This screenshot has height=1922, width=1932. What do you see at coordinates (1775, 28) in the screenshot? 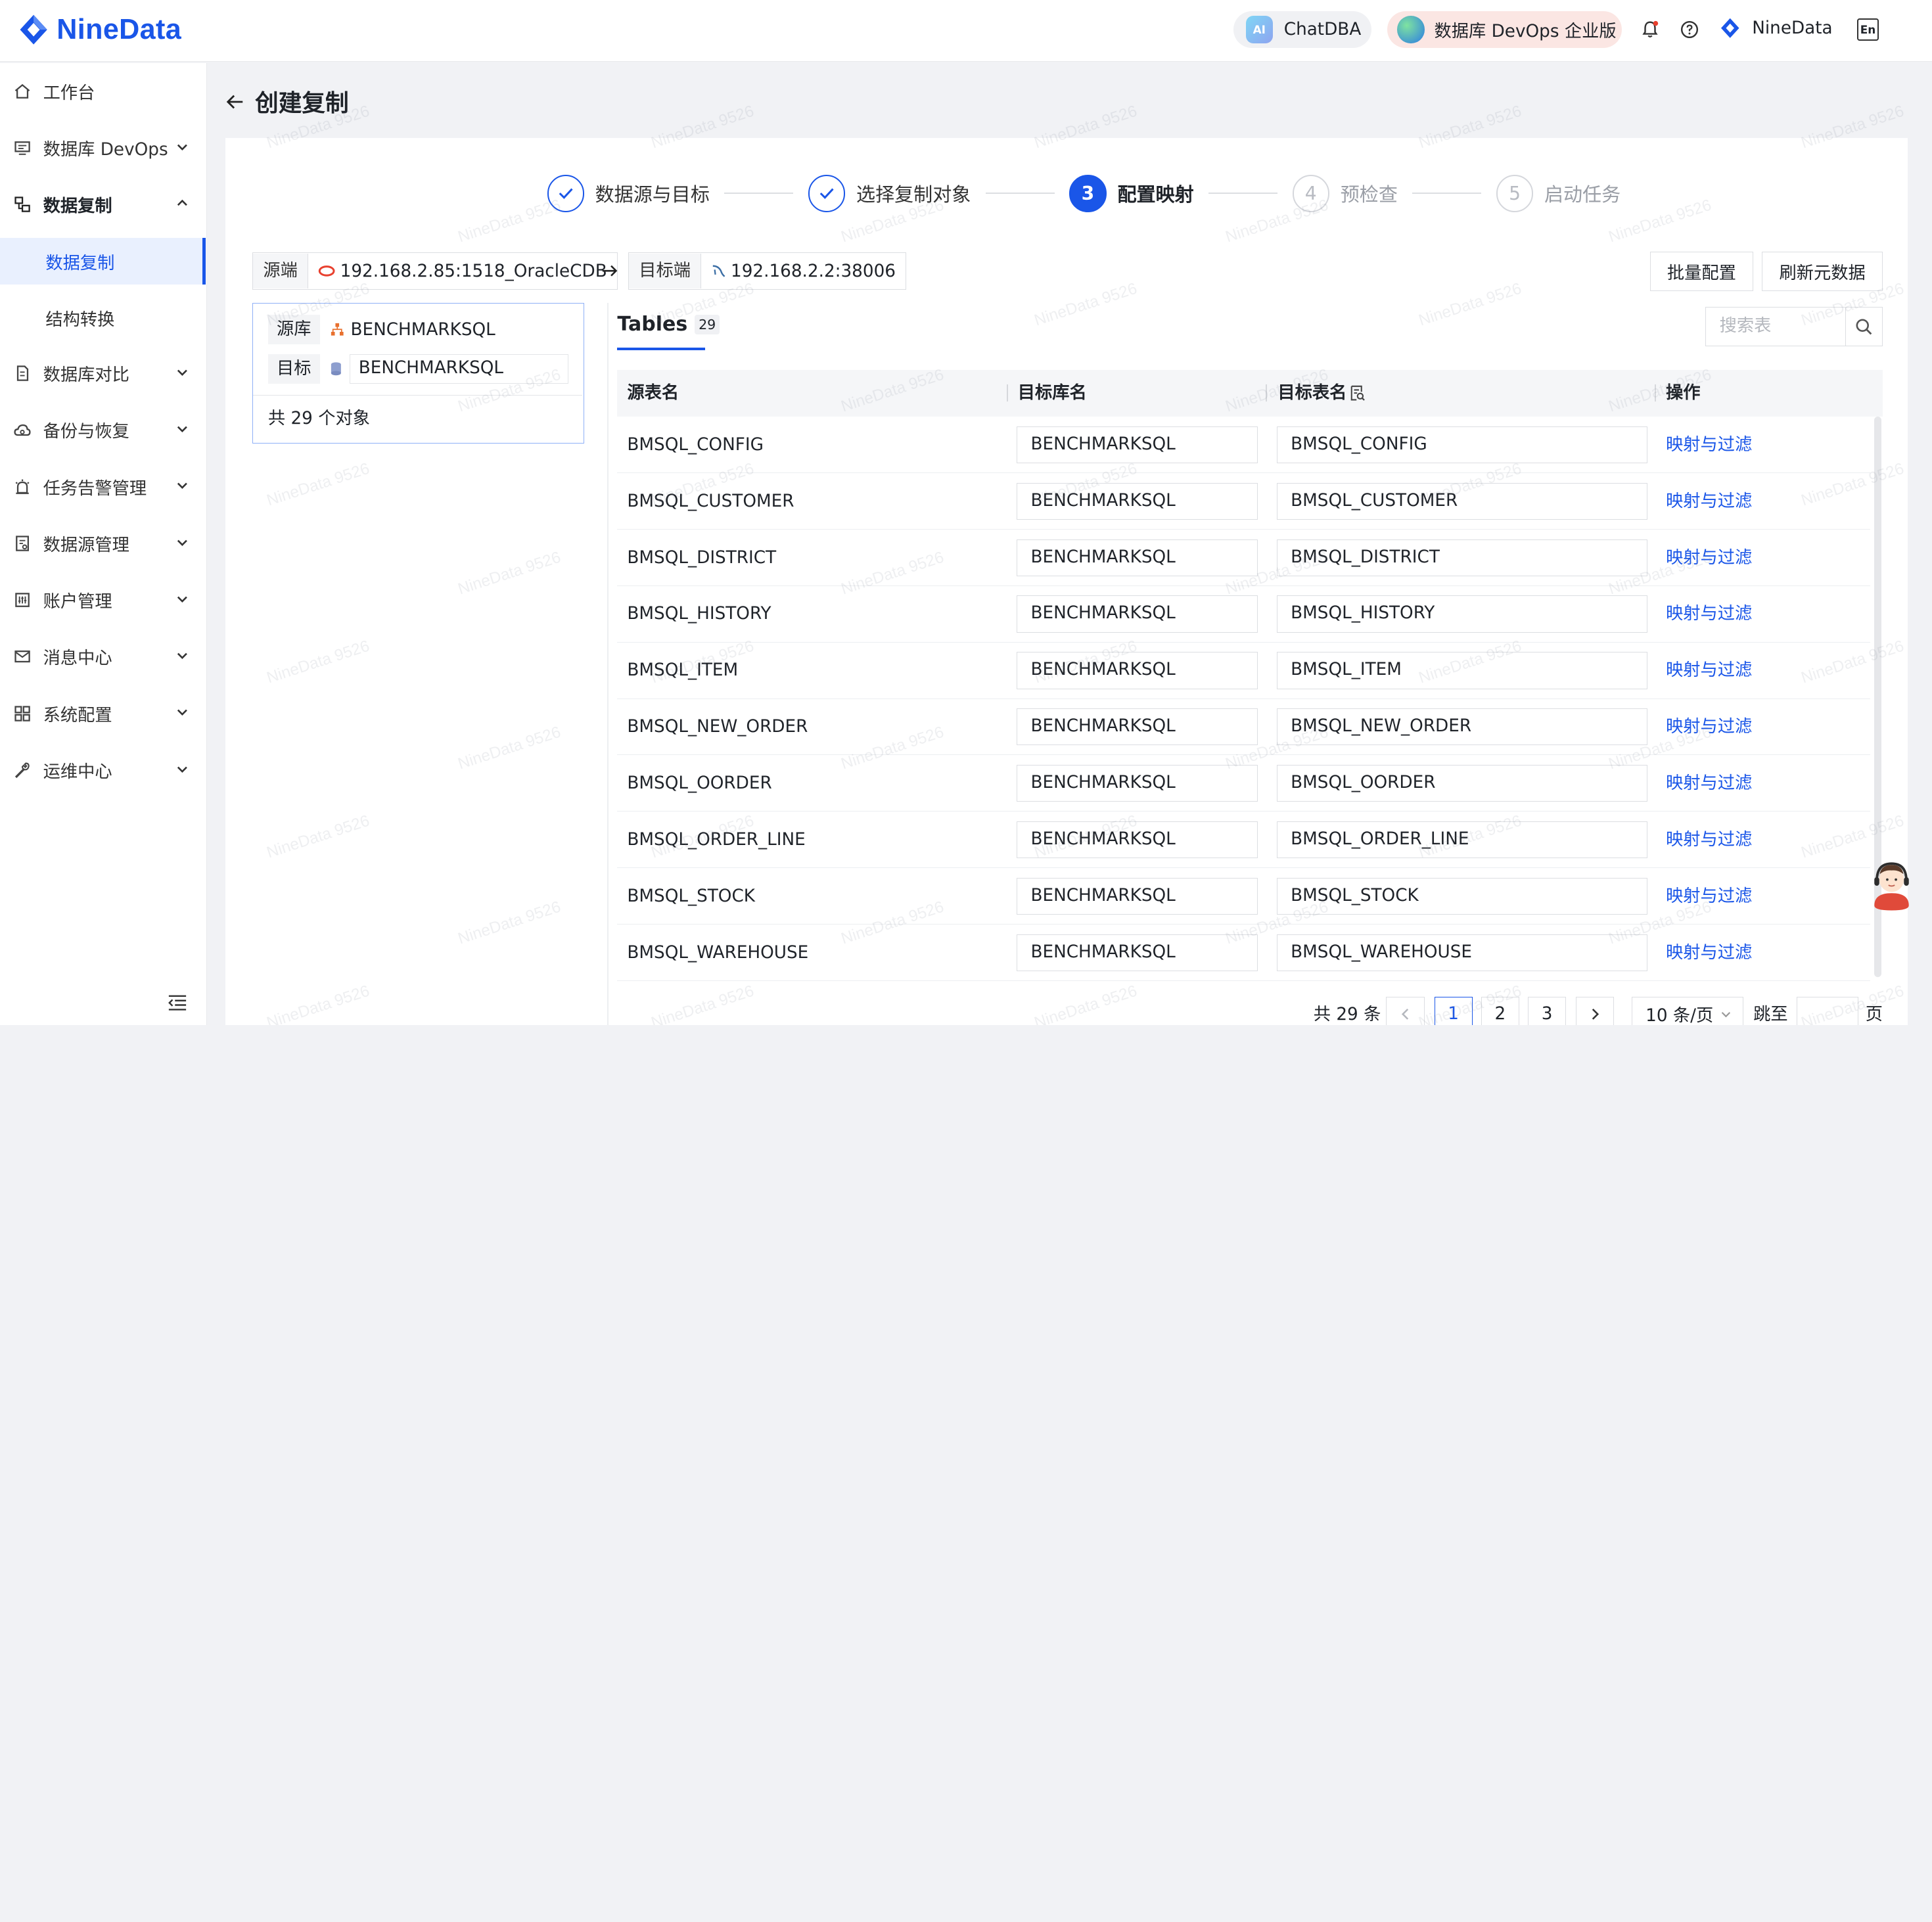
I see `user-menu: NineData` at bounding box center [1775, 28].